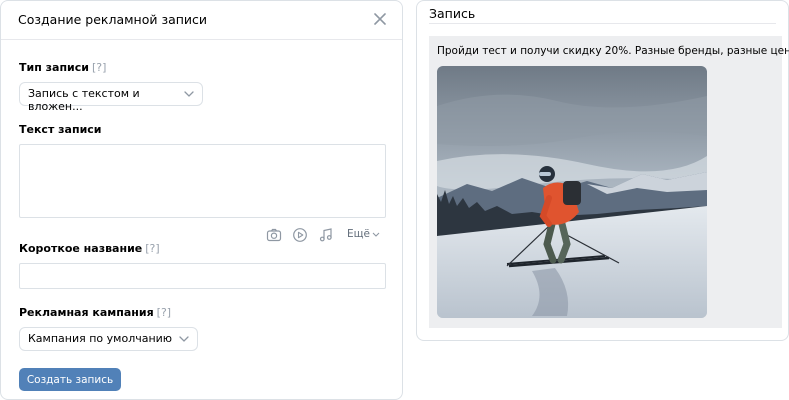 Image resolution: width=789 pixels, height=400 pixels. I want to click on post-text-input, so click(202, 181).